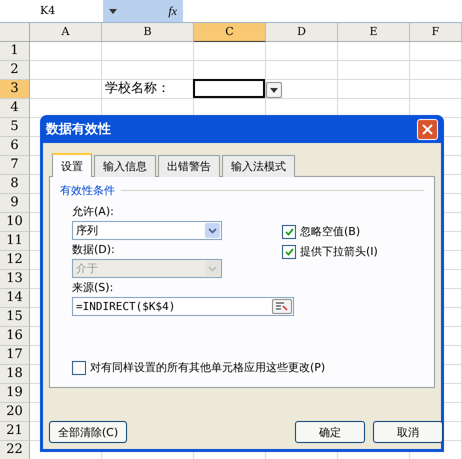  I want to click on row-header: 20, so click(15, 412).